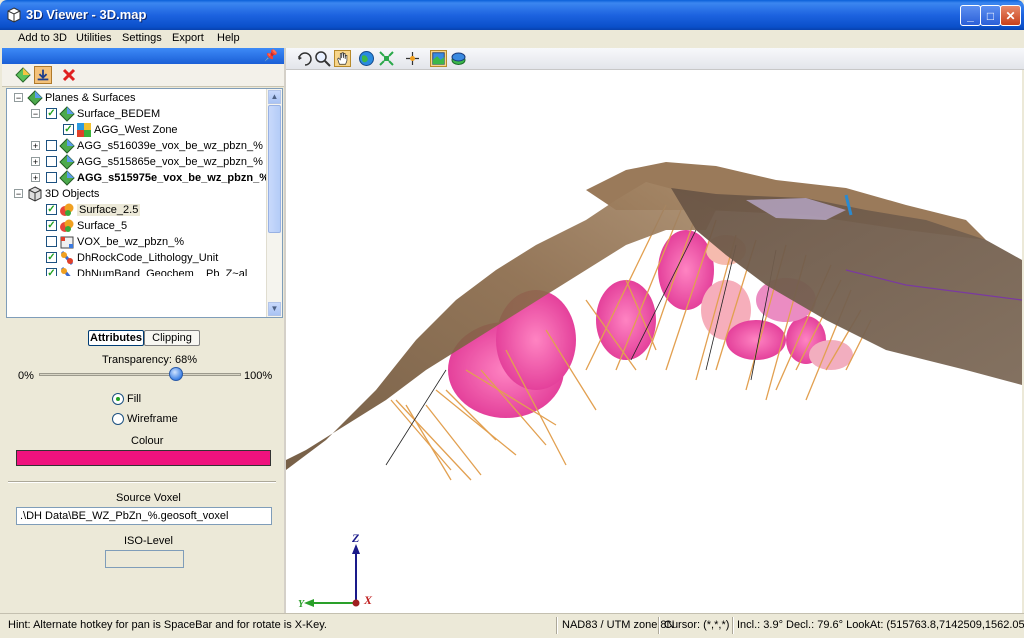  I want to click on slider-max-label: 100%, so click(258, 376).